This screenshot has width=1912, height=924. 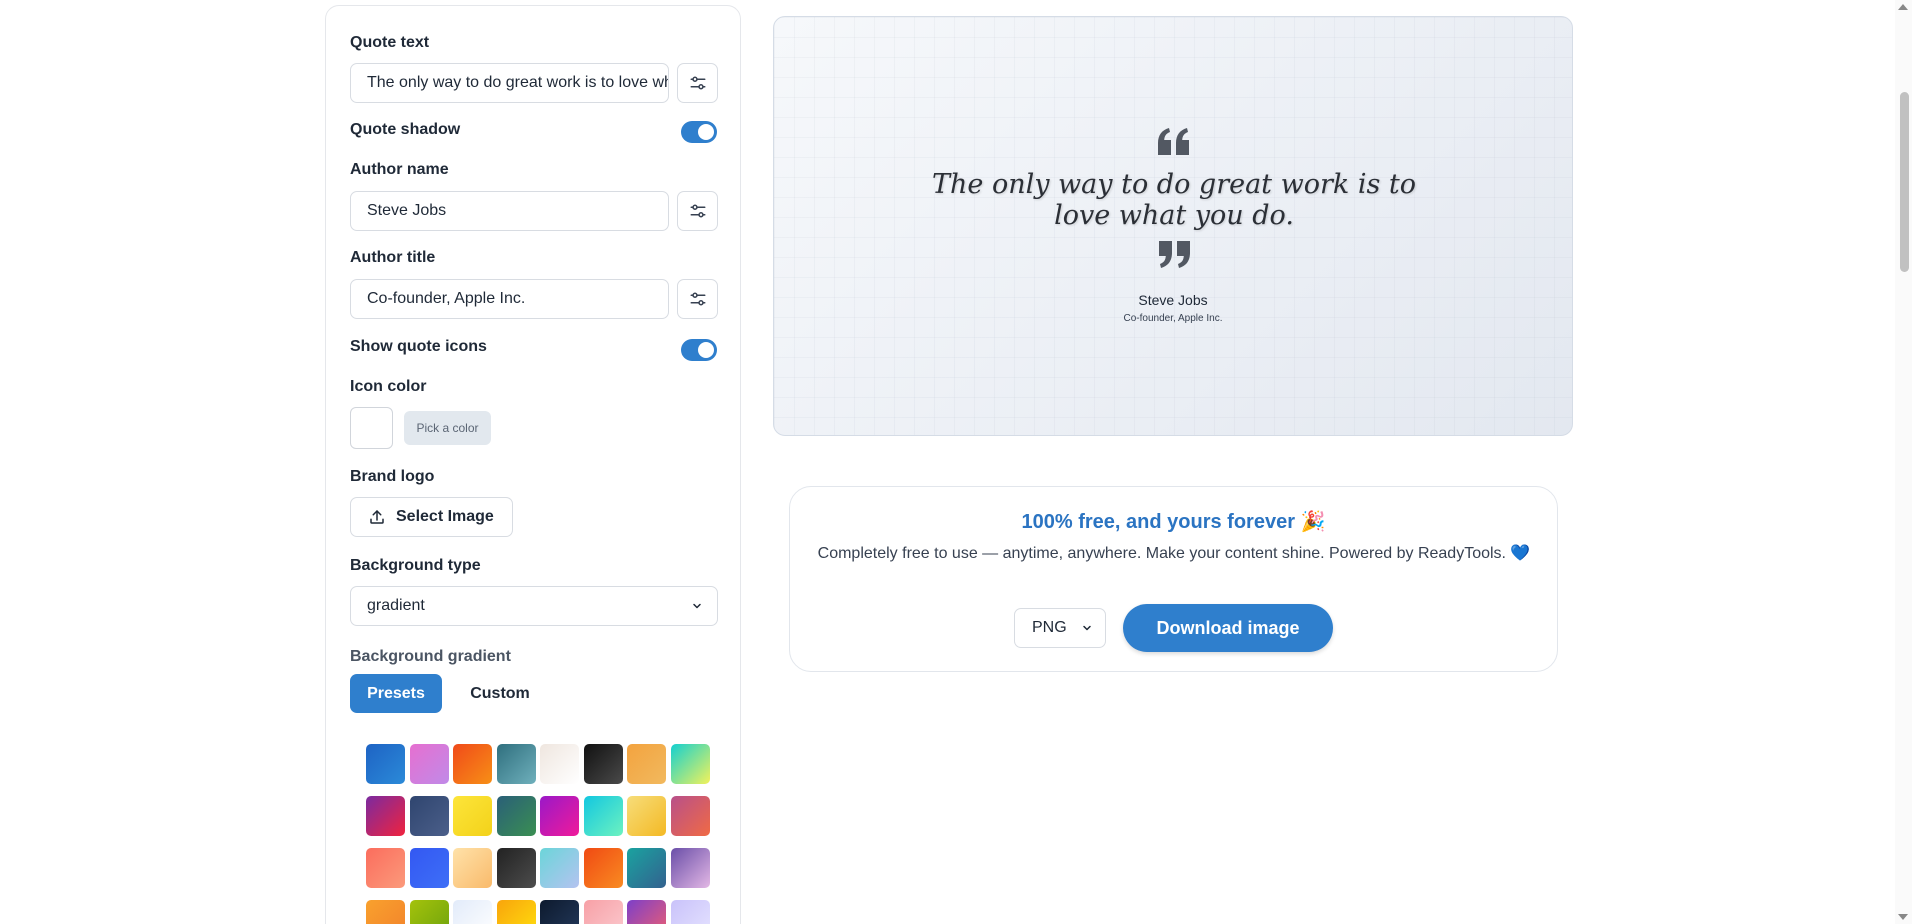 What do you see at coordinates (509, 211) in the screenshot?
I see `author-name-input: Steve Jobs` at bounding box center [509, 211].